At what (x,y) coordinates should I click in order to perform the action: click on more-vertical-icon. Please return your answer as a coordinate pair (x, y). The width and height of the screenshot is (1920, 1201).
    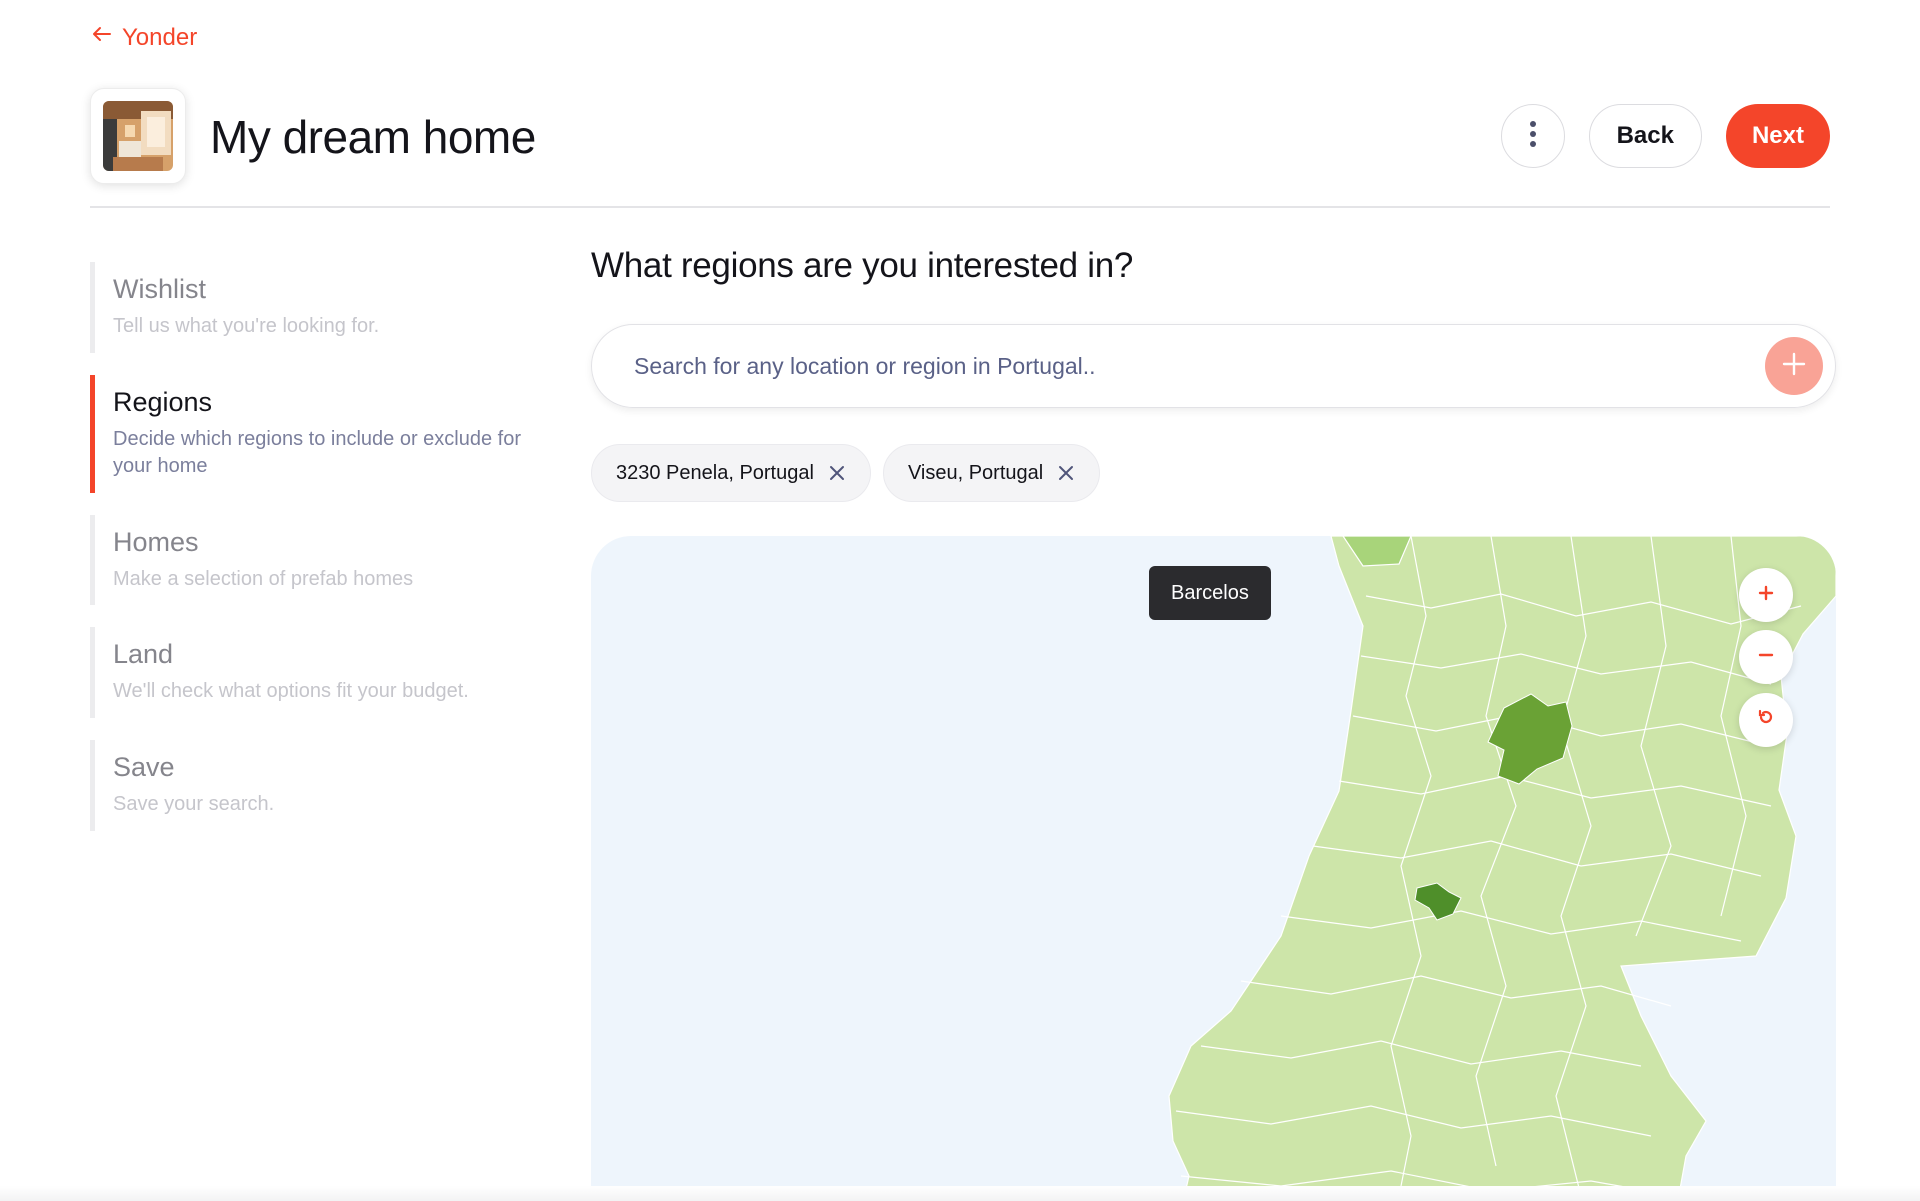
    Looking at the image, I should click on (1533, 136).